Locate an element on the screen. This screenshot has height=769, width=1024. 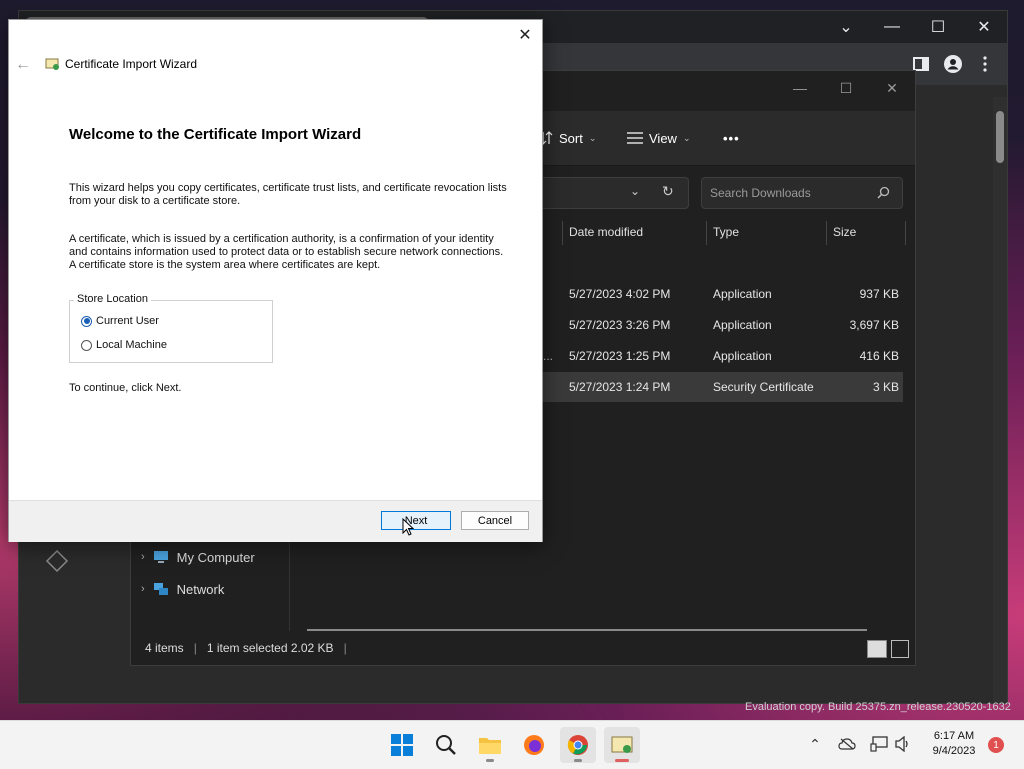
nav-item-my-computer: › My Computer is located at coordinates (198, 557).